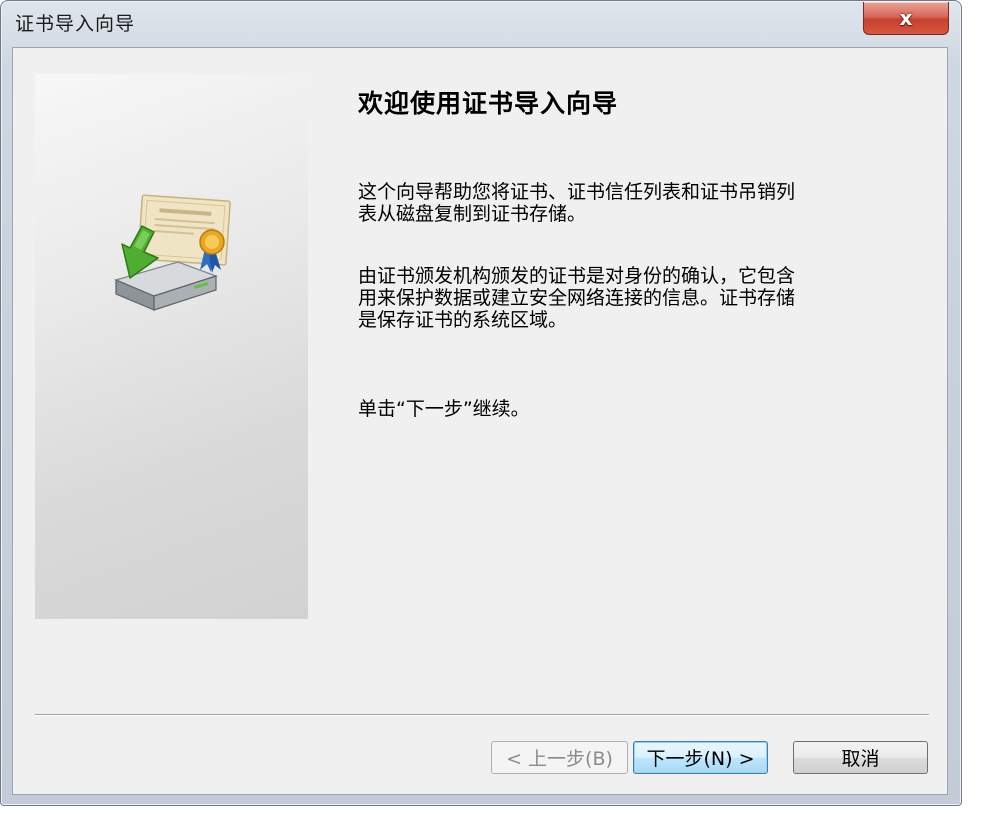 The height and width of the screenshot is (814, 985). I want to click on close-button: x, so click(906, 18).